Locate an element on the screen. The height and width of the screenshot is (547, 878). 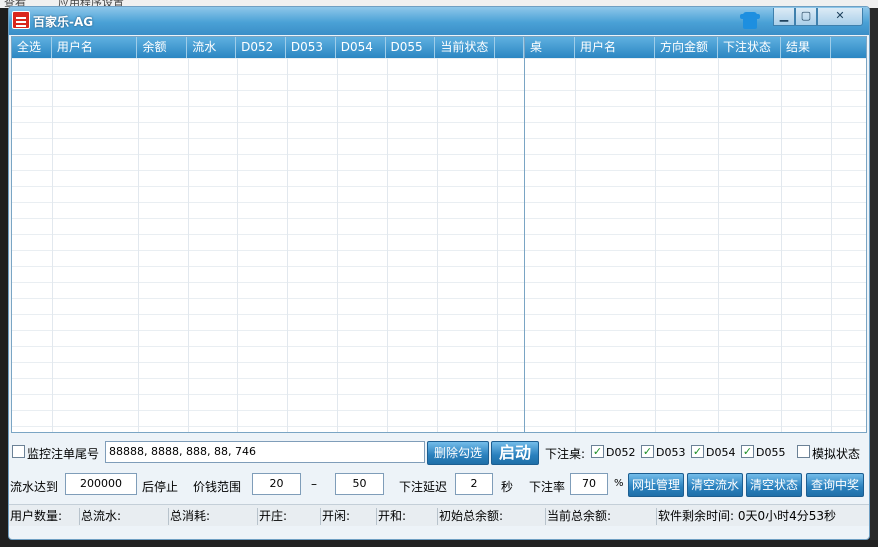
minimize-icon: ▁ is located at coordinates (784, 15).